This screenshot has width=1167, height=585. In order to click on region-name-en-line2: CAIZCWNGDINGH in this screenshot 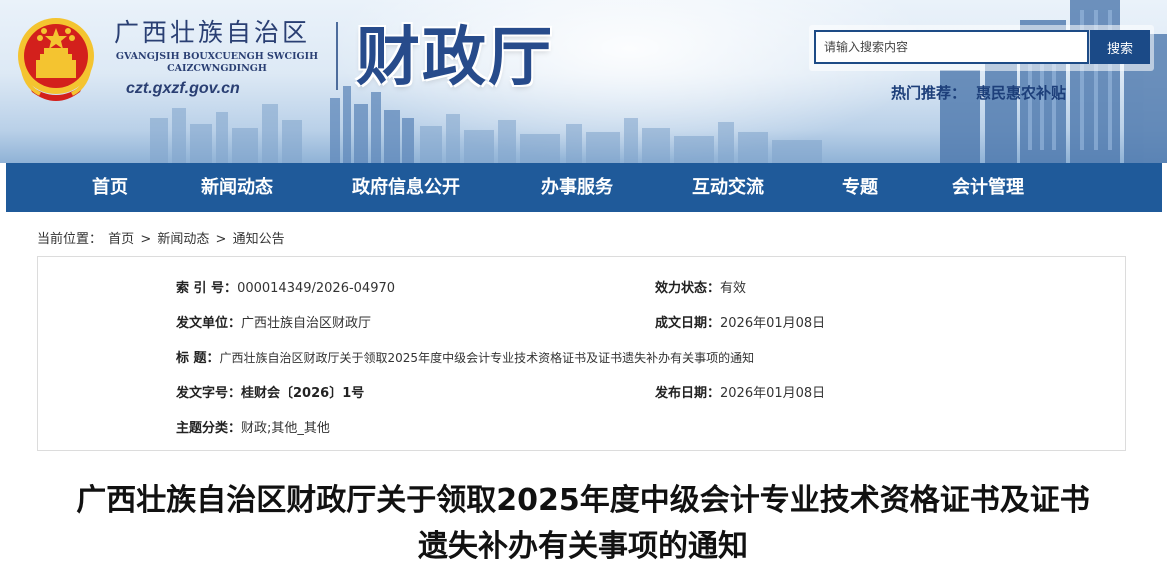, I will do `click(217, 68)`.